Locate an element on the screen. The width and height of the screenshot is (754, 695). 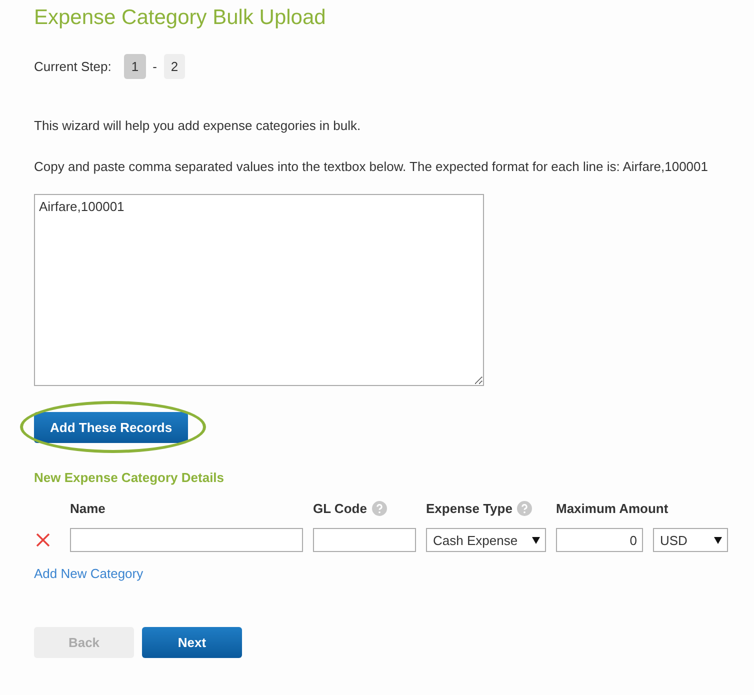
expense-type-dropdown: Cash Expense is located at coordinates (486, 540).